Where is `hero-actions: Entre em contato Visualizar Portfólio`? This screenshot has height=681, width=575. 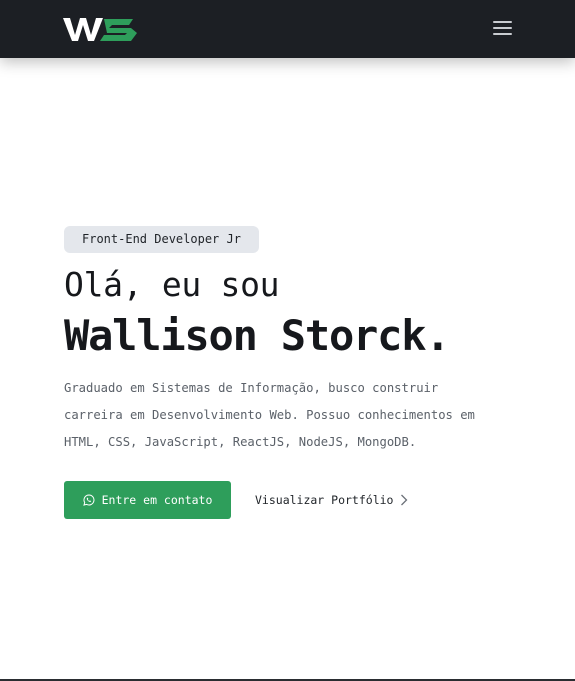
hero-actions: Entre em contato Visualizar Portfólio is located at coordinates (299, 500).